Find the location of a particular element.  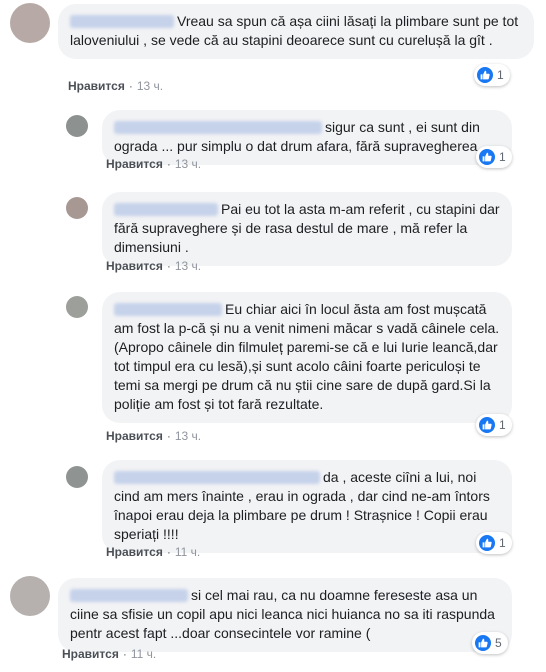

reaction-number: 5 is located at coordinates (498, 643).